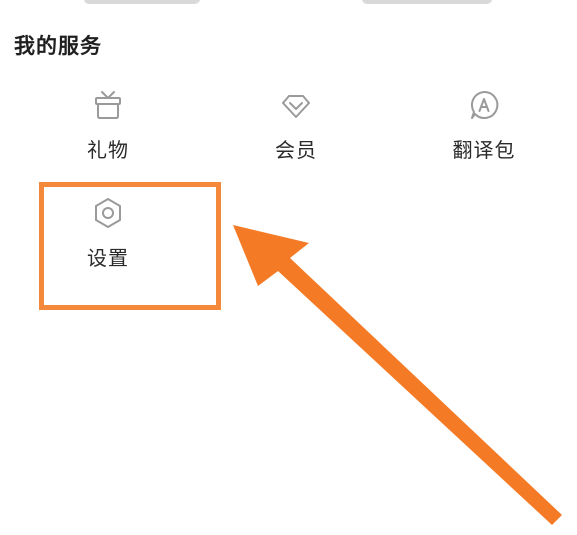  What do you see at coordinates (58, 46) in the screenshot?
I see `section-title: 我的服务` at bounding box center [58, 46].